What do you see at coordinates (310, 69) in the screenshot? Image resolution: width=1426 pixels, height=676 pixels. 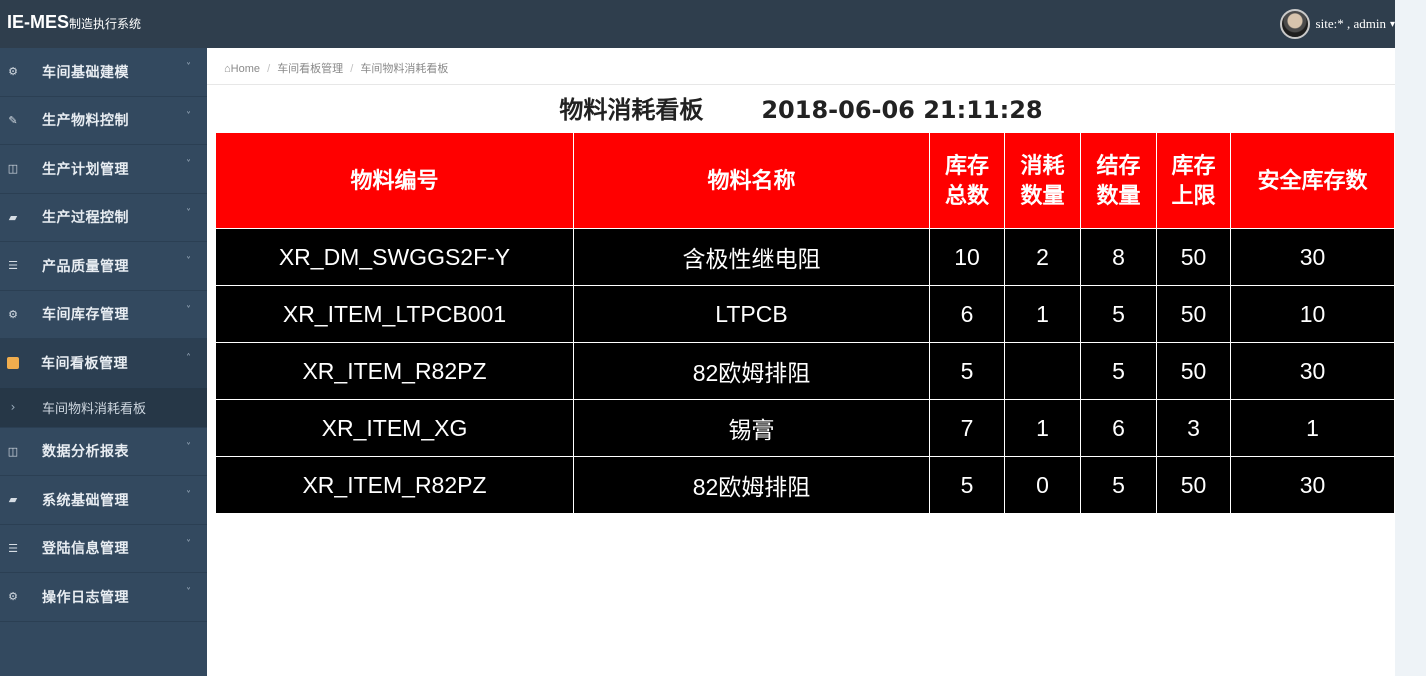 I see `breadcrumb-level1: 车间看板管理` at bounding box center [310, 69].